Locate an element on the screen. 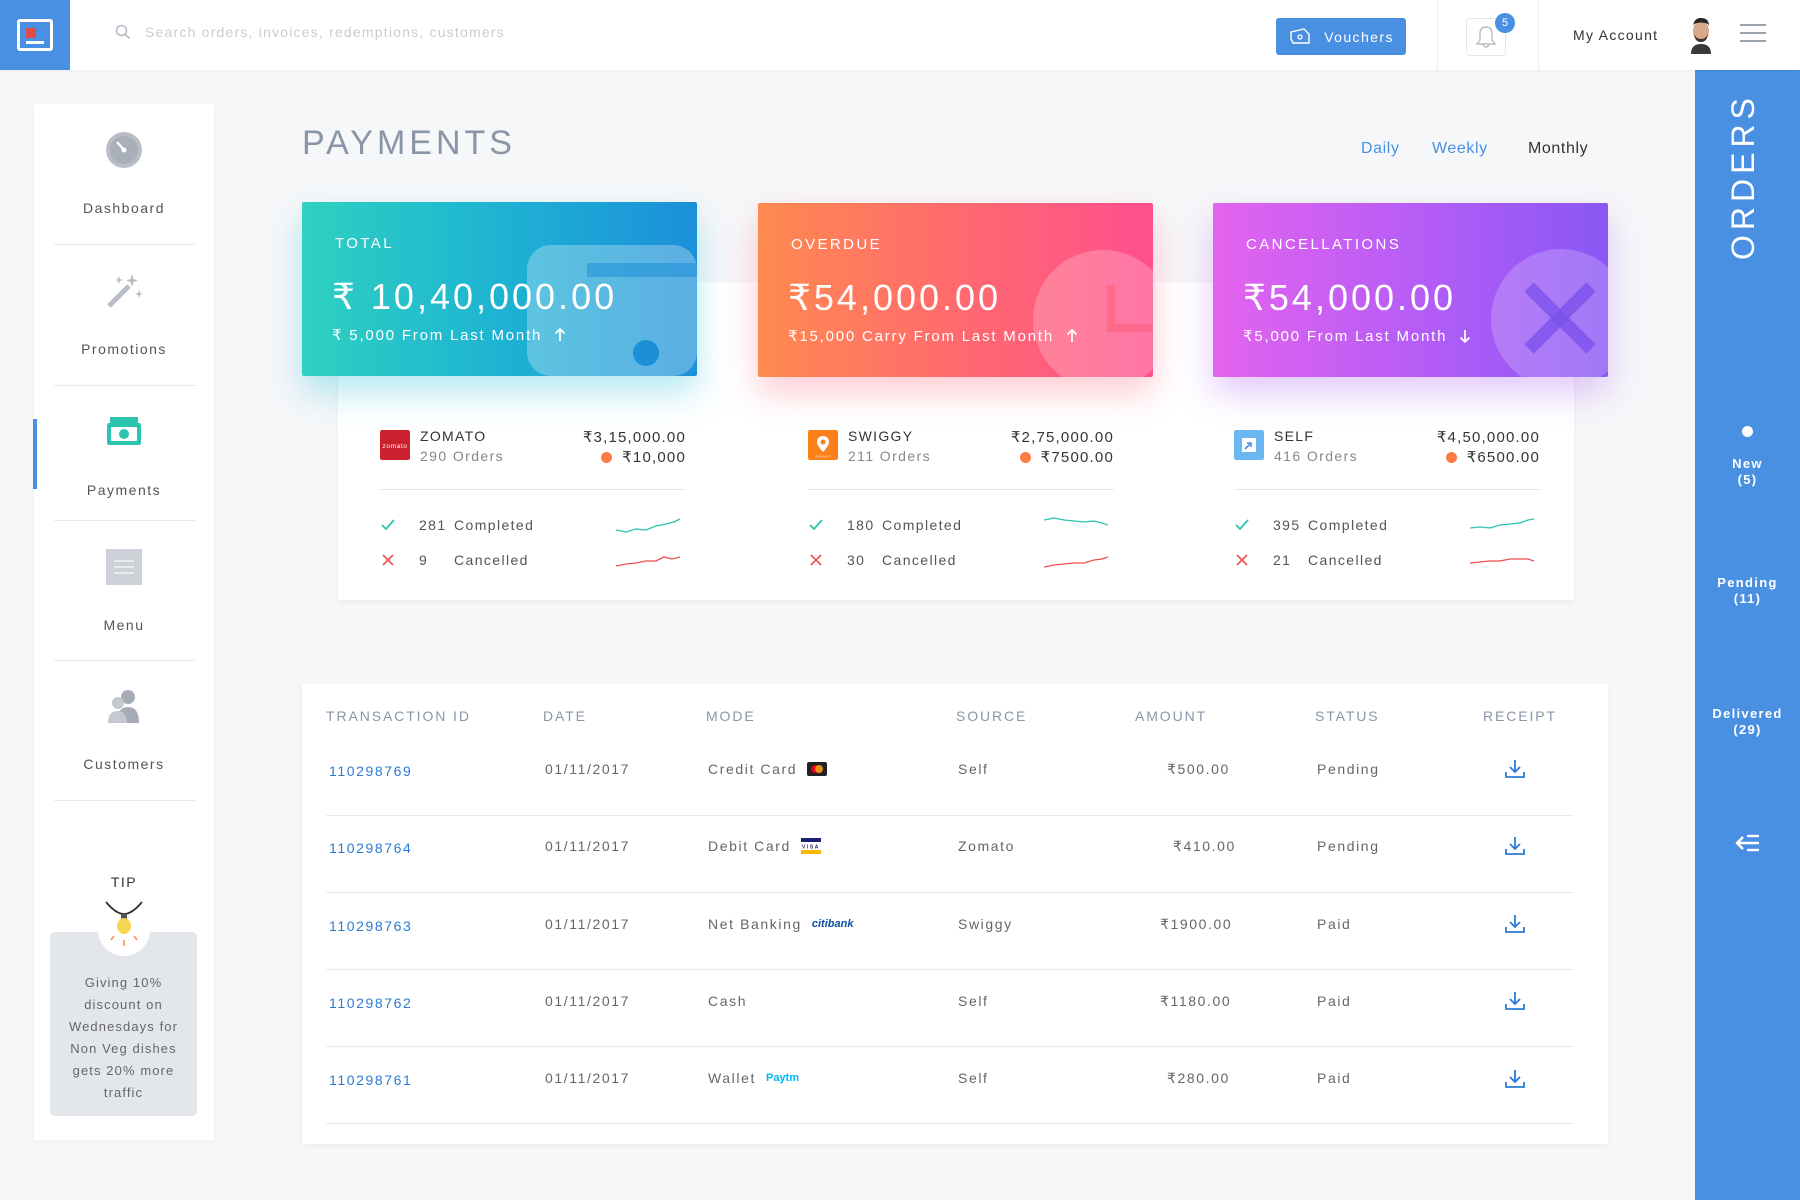  completed-line: 281 Completed is located at coordinates (533, 527).